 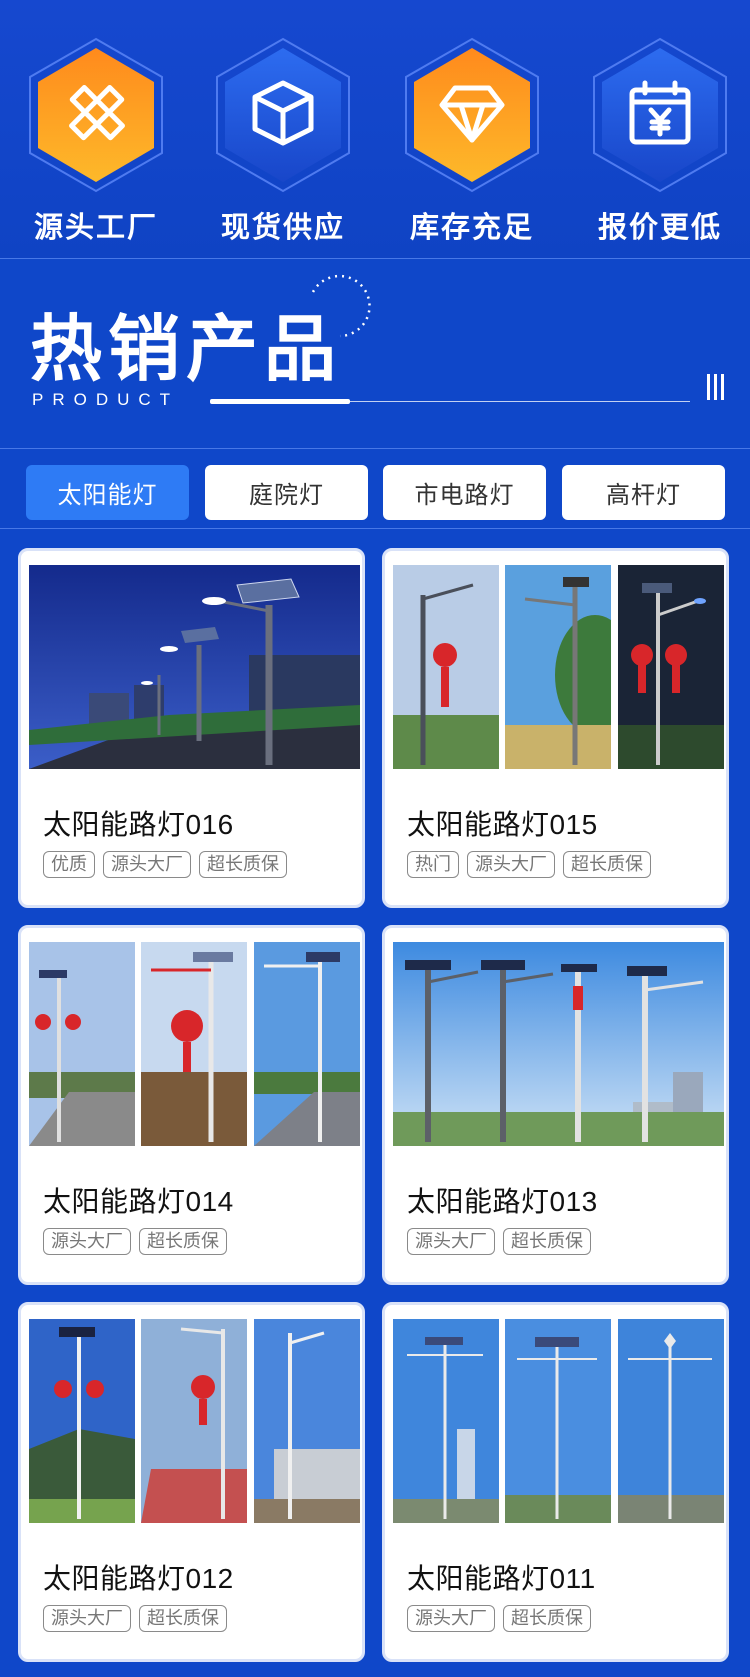 I want to click on feature-sufficient-stock: 库存充足, so click(x=472, y=141).